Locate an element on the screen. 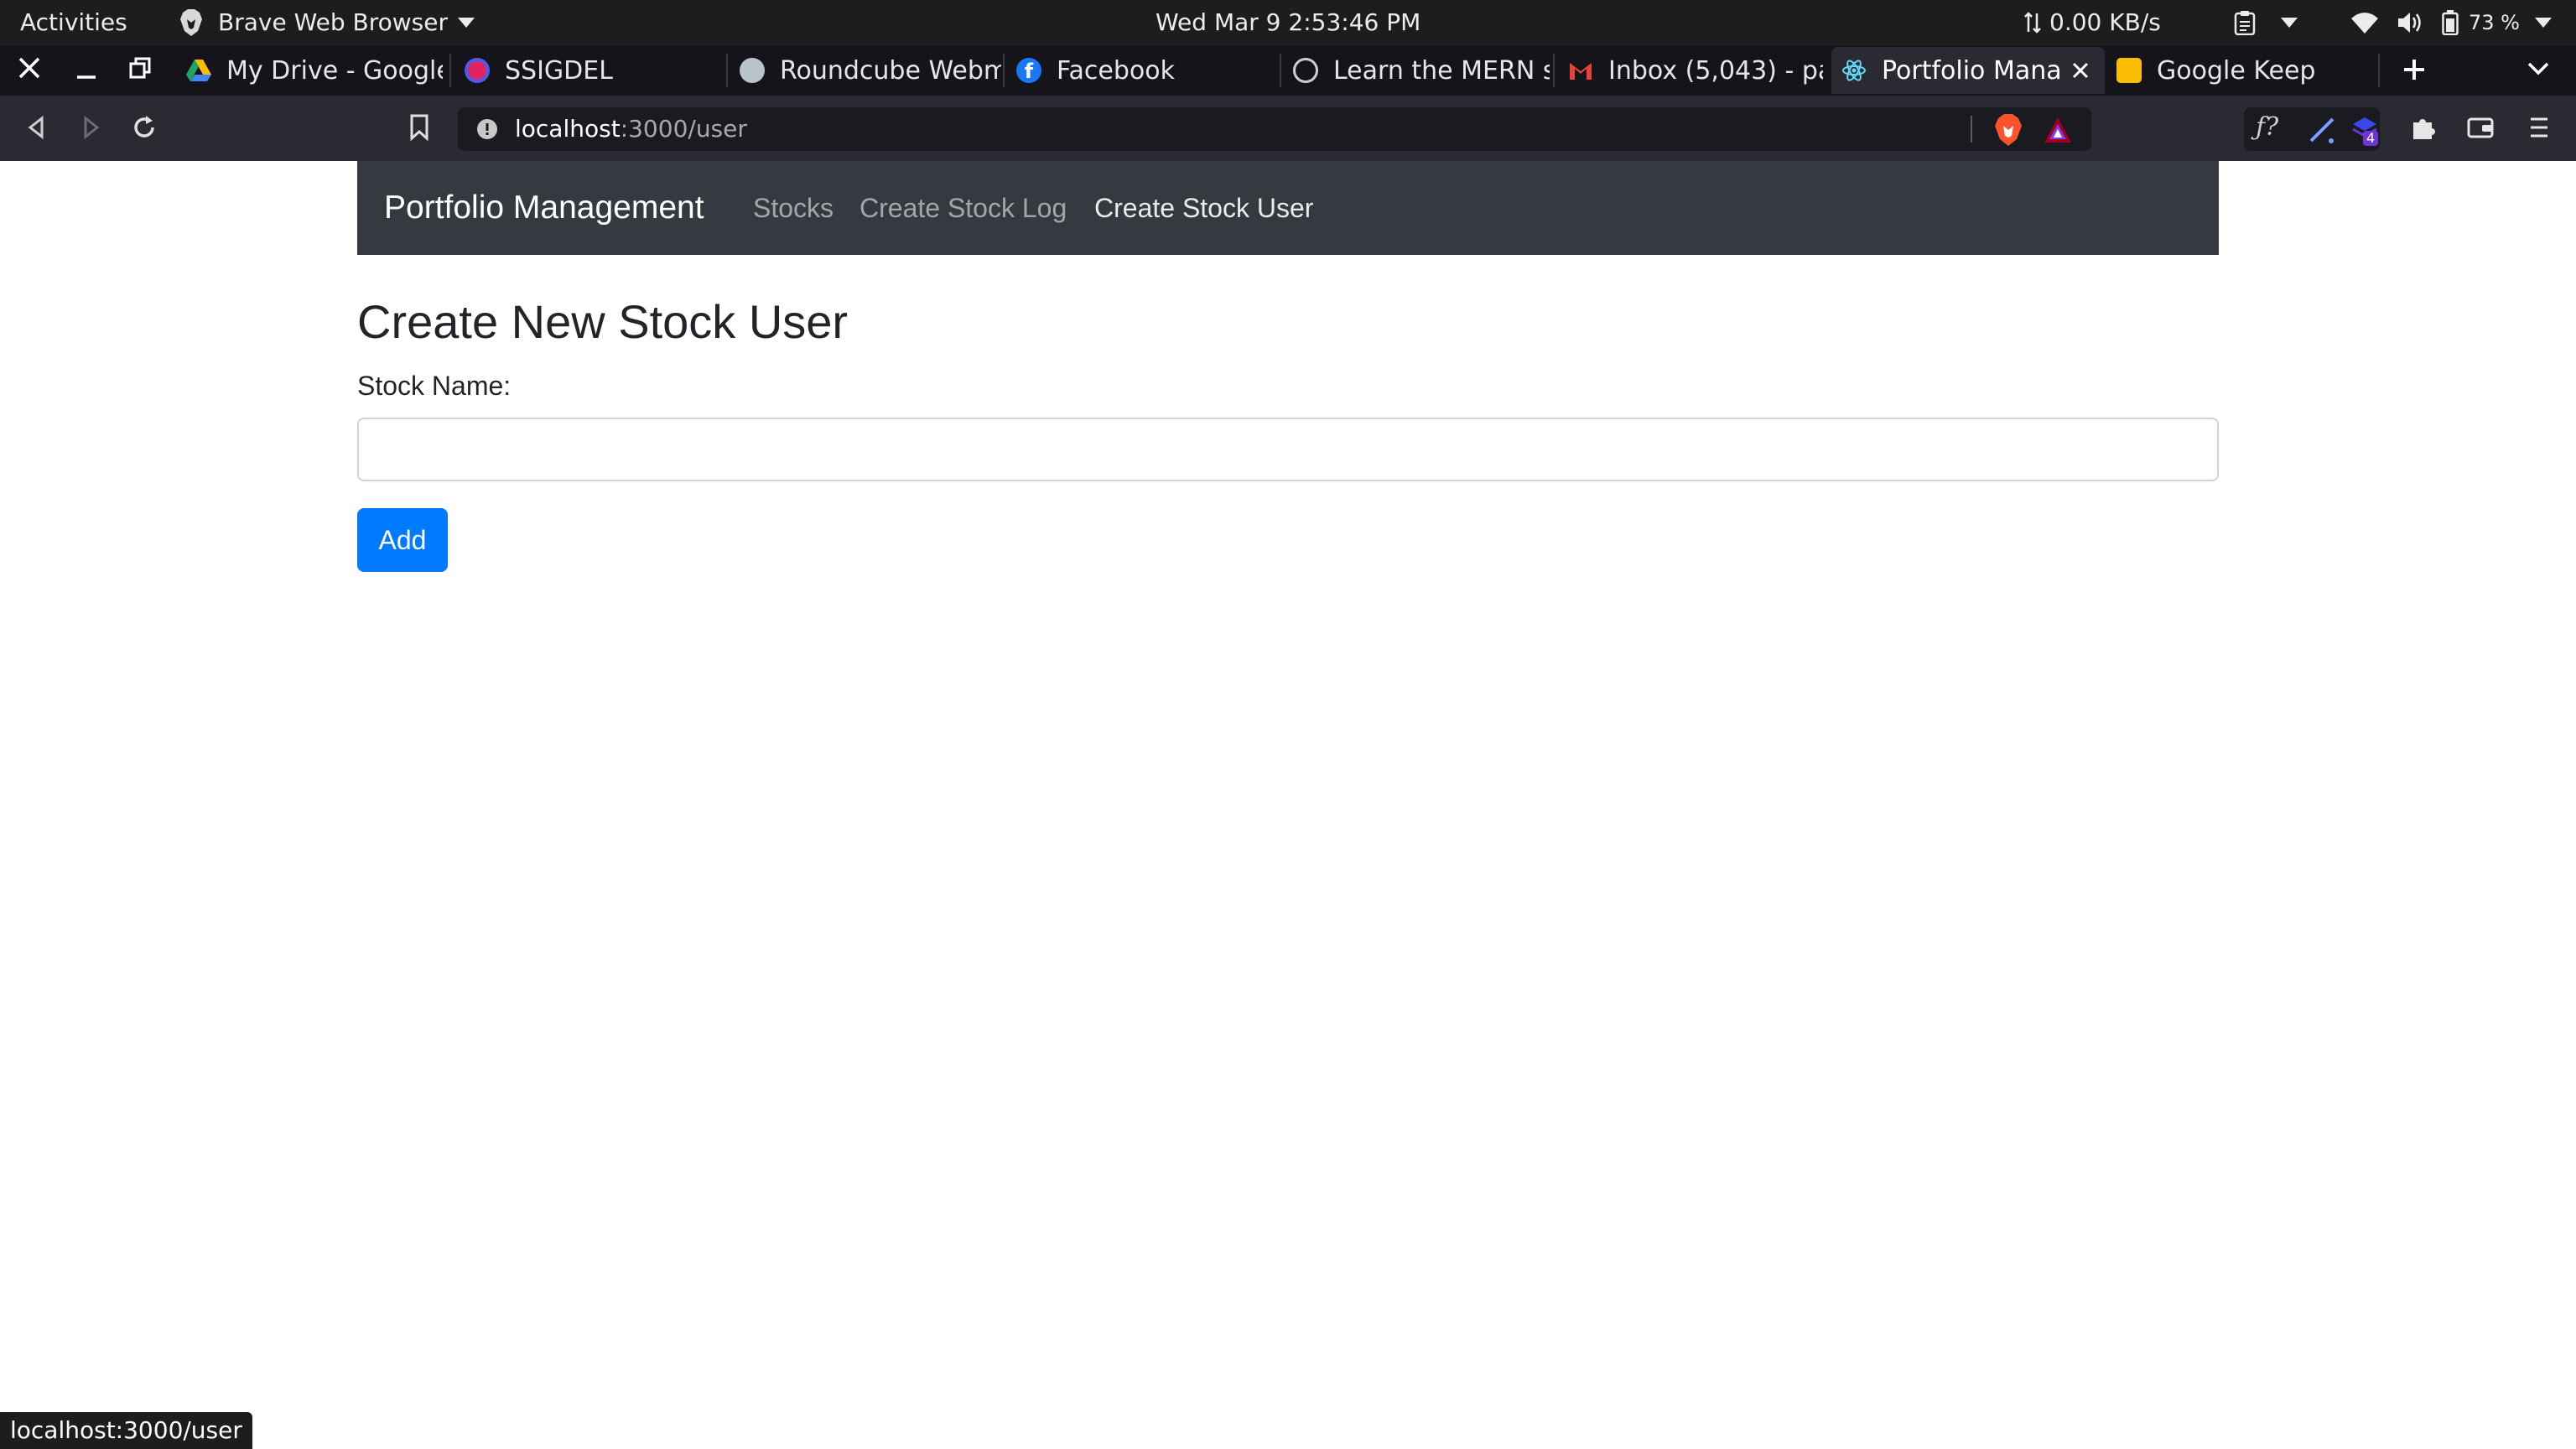 This screenshot has height=1449, width=2576. bookmark-button is located at coordinates (419, 127).